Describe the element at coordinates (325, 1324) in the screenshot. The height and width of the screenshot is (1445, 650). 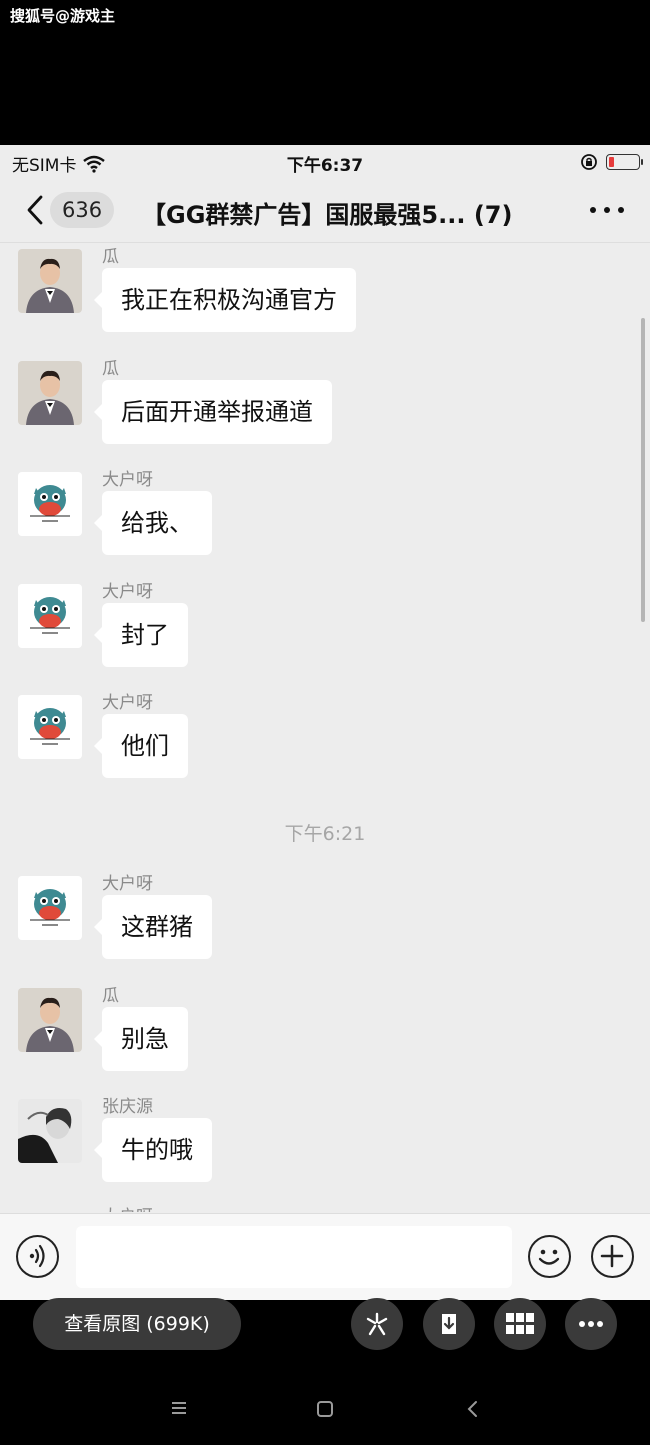
I see `image-viewer-toolbar: 查看原图 (699K)` at that location.